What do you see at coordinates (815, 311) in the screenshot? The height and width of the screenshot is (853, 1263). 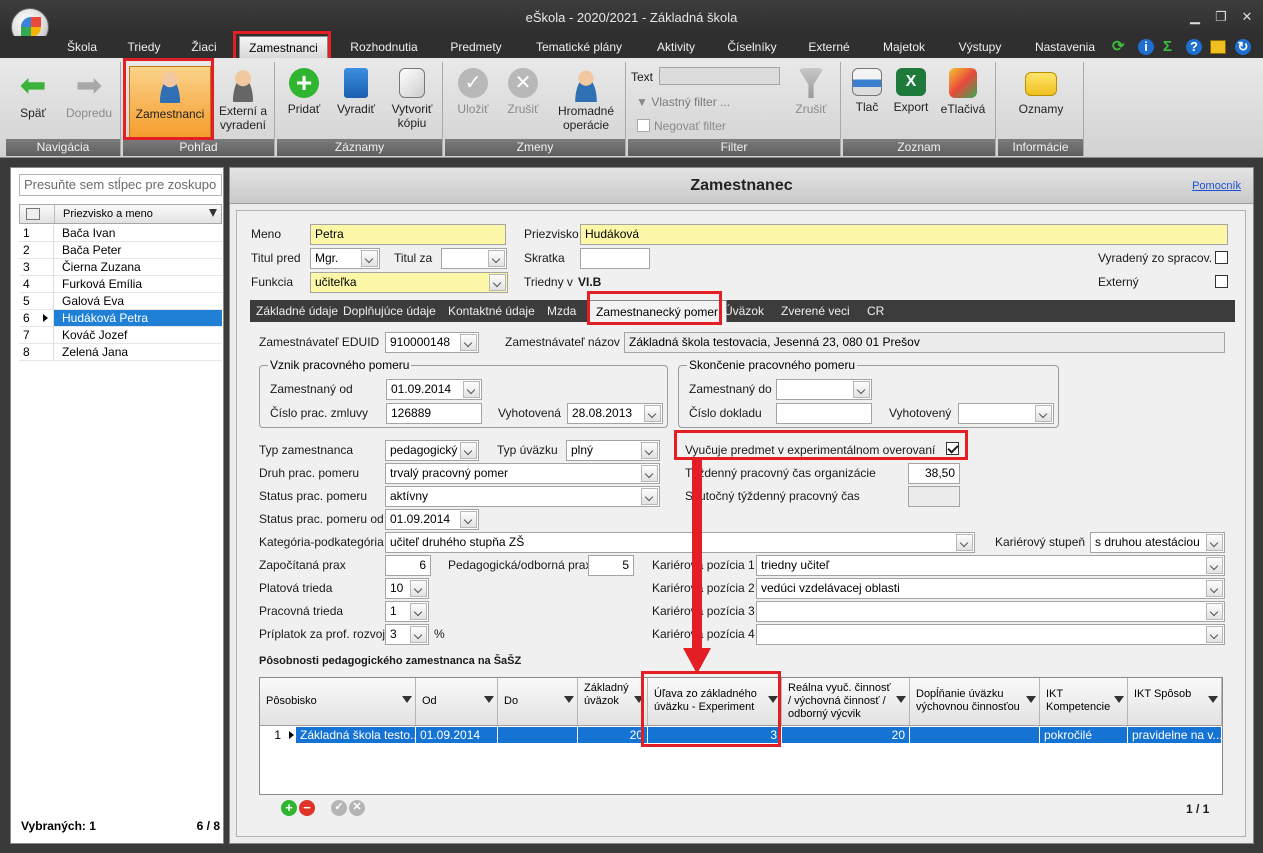 I see `tab-zverene-veci: Zverené veci` at bounding box center [815, 311].